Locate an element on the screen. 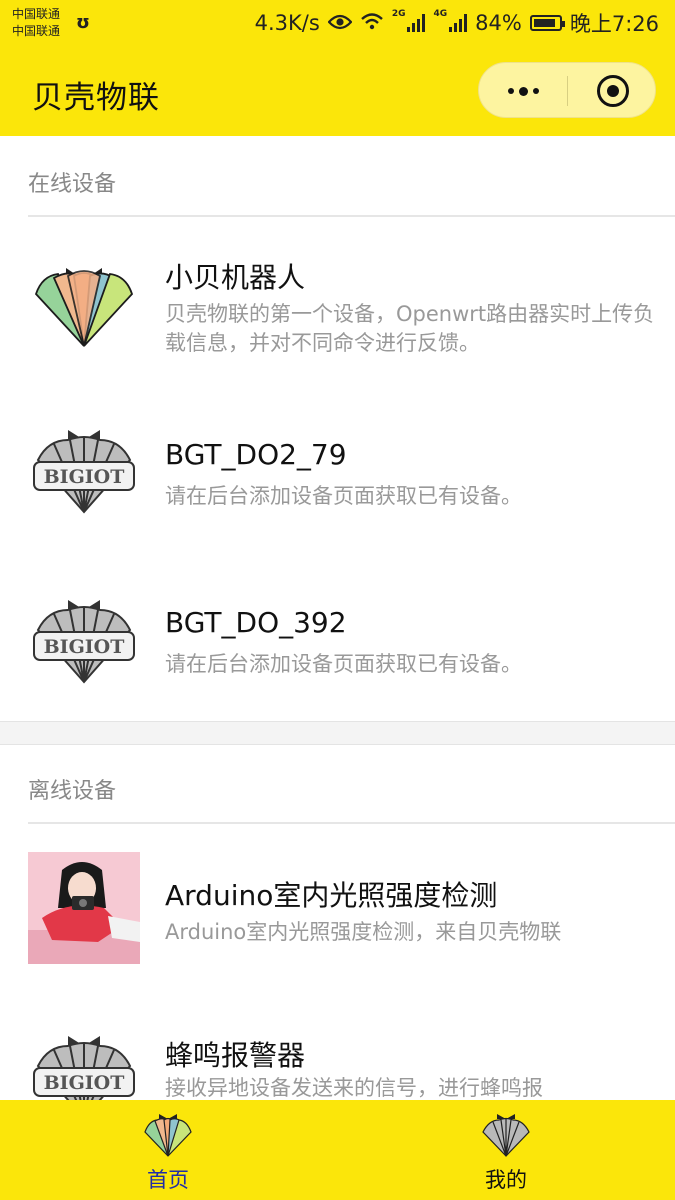 The height and width of the screenshot is (1200, 675). notification-icon: ʊ is located at coordinates (83, 22).